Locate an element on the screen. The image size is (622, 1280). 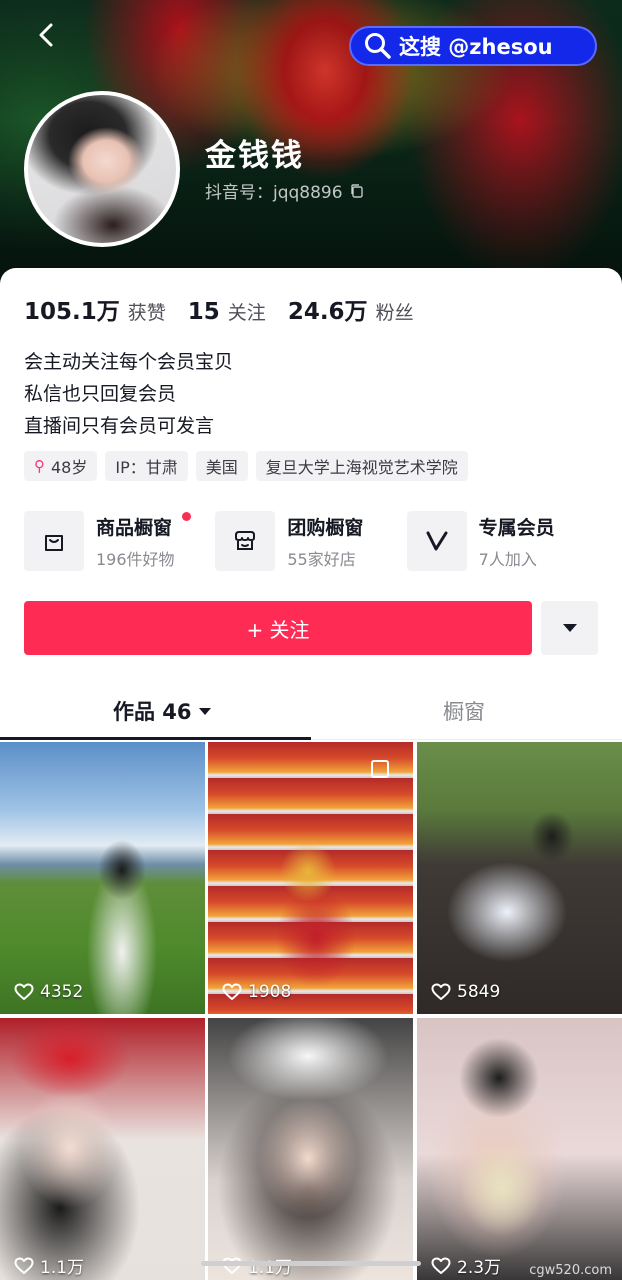
product-showcase-entry: 商品橱窗 196件好物 is located at coordinates (119, 541).